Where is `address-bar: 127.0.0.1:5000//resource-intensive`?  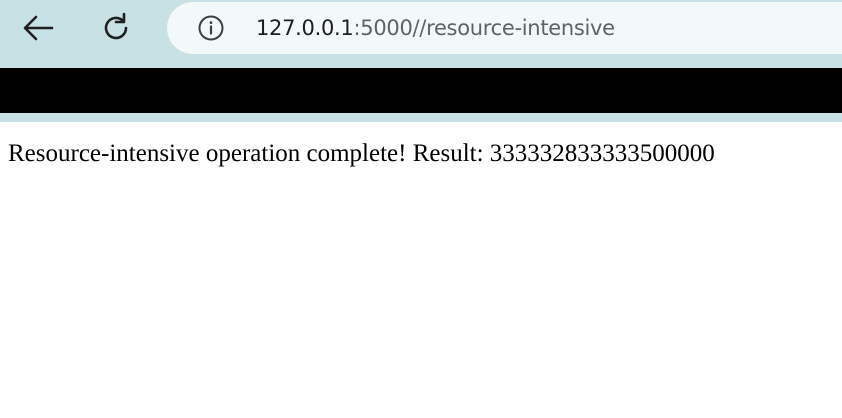 address-bar: 127.0.0.1:5000//resource-intensive is located at coordinates (504, 28).